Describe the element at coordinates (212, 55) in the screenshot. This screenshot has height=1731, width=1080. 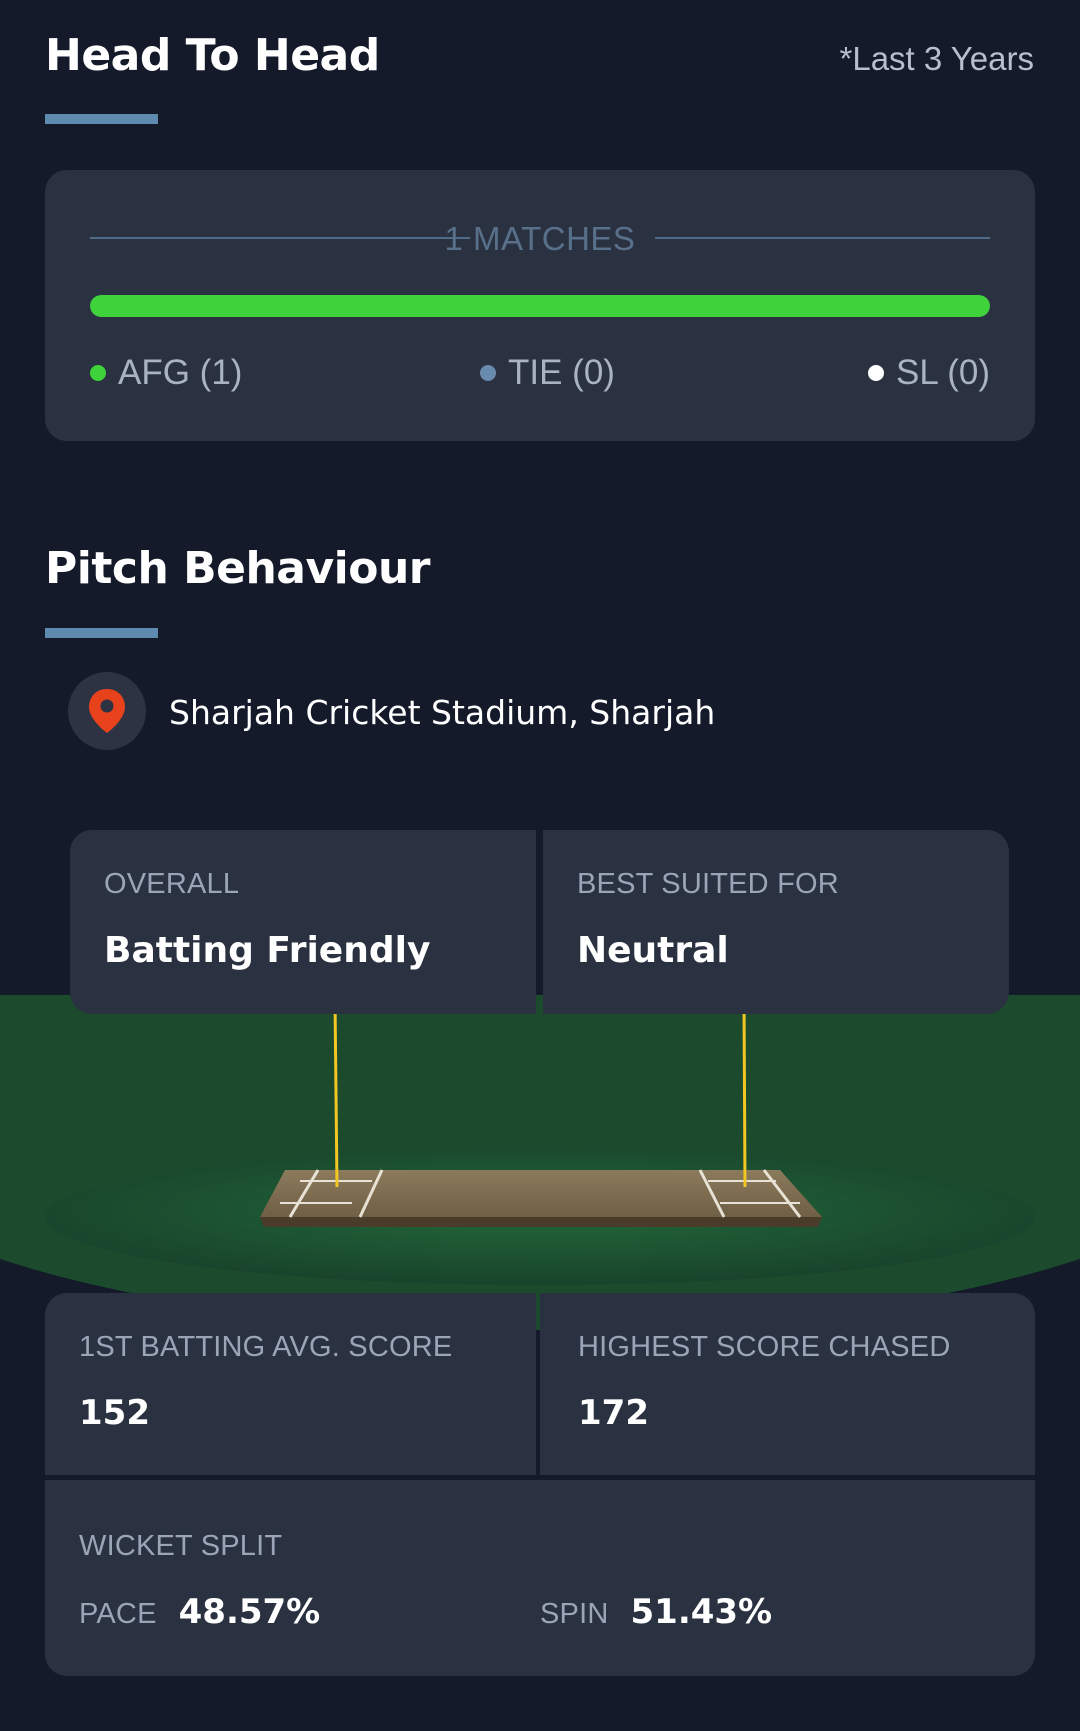
I see `head-to-head-title: Head To Head` at that location.